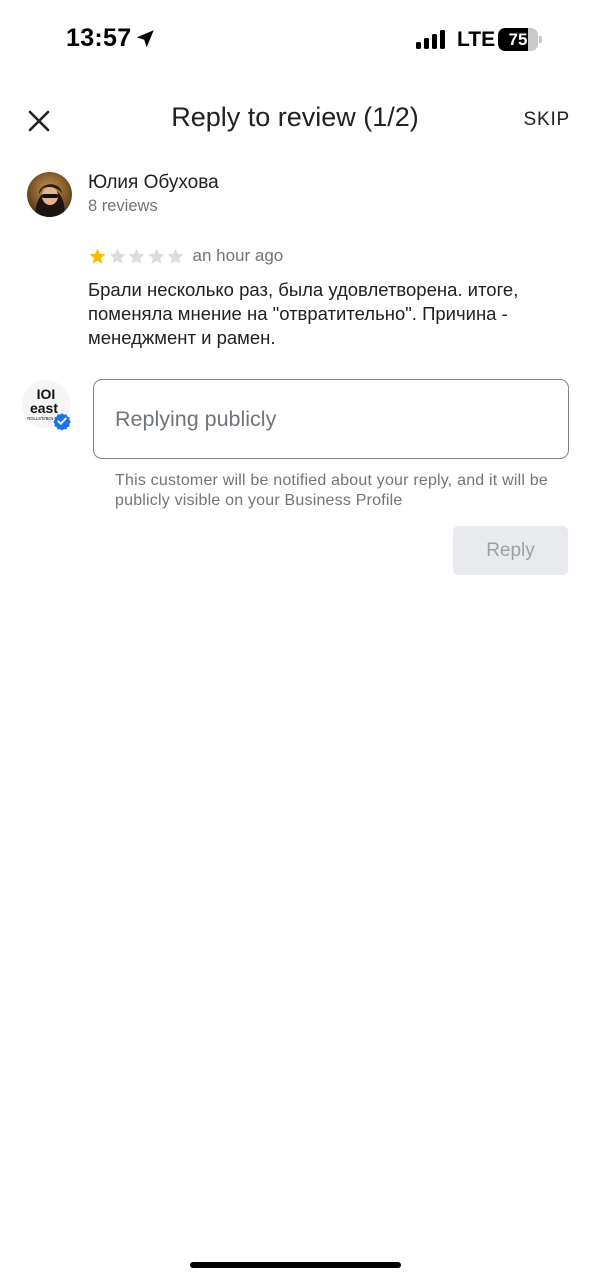  I want to click on location-arrow-icon, so click(145, 39).